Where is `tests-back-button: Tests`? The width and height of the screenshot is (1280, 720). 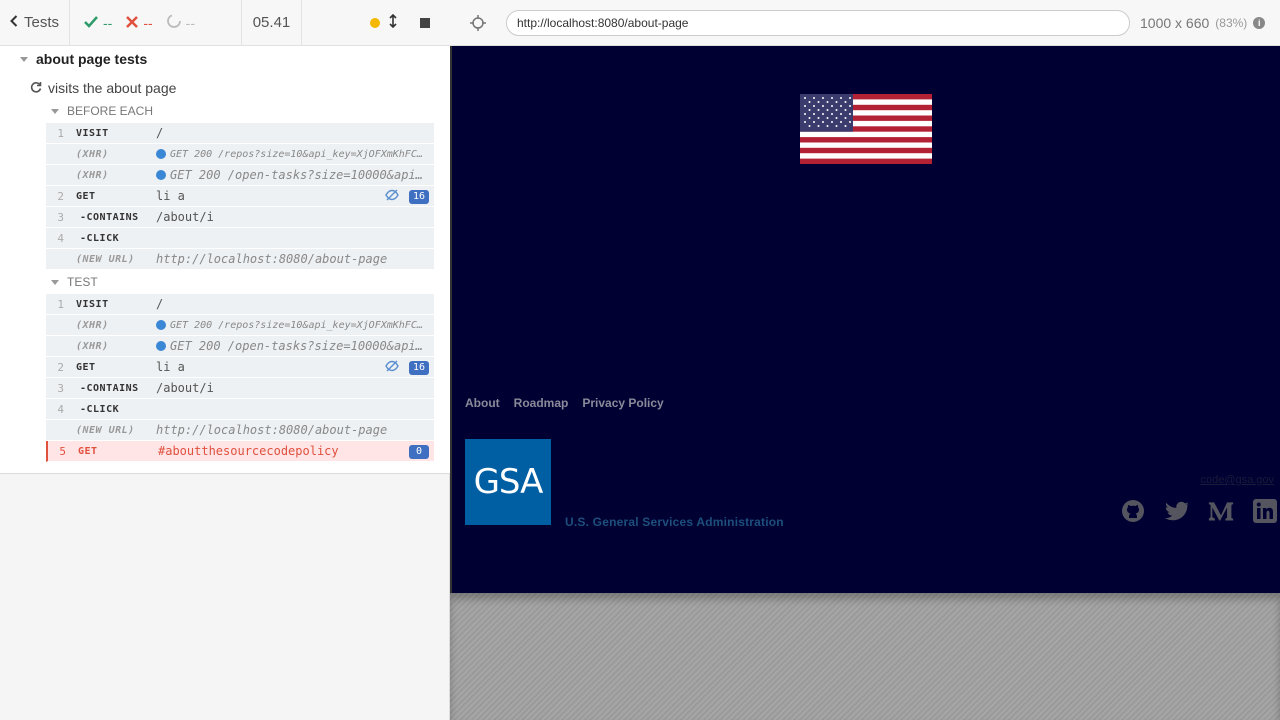
tests-back-button: Tests is located at coordinates (35, 23).